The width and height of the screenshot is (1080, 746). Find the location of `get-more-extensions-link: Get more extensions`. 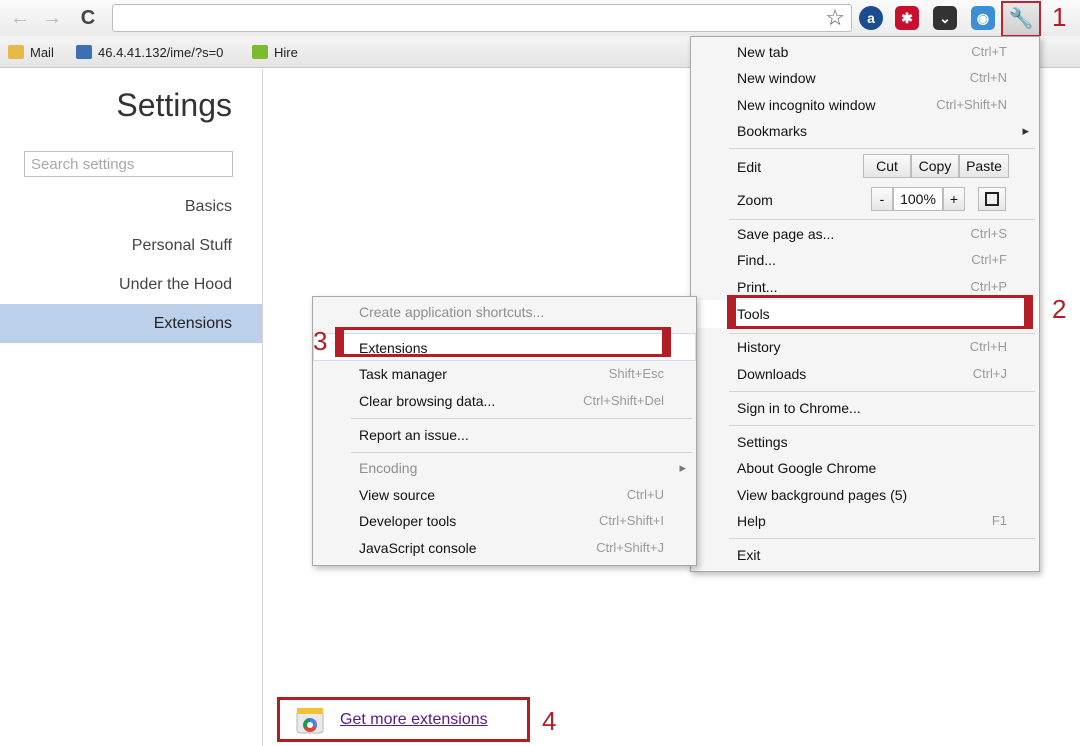

get-more-extensions-link: Get more extensions is located at coordinates (414, 720).